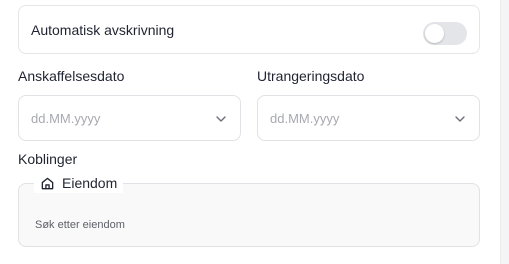  I want to click on acquisition-date-placeholder: dd.MM.yyyy, so click(66, 118).